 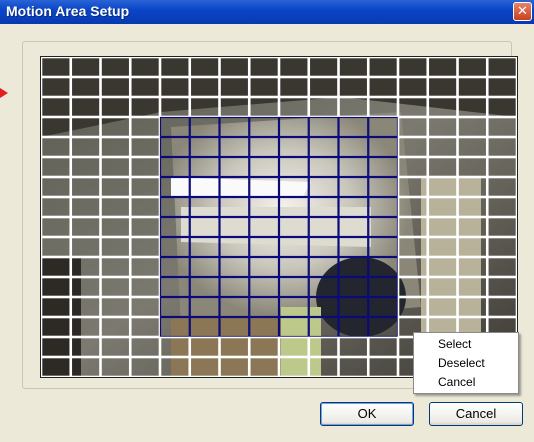 What do you see at coordinates (466, 344) in the screenshot?
I see `menu-item-select: Select` at bounding box center [466, 344].